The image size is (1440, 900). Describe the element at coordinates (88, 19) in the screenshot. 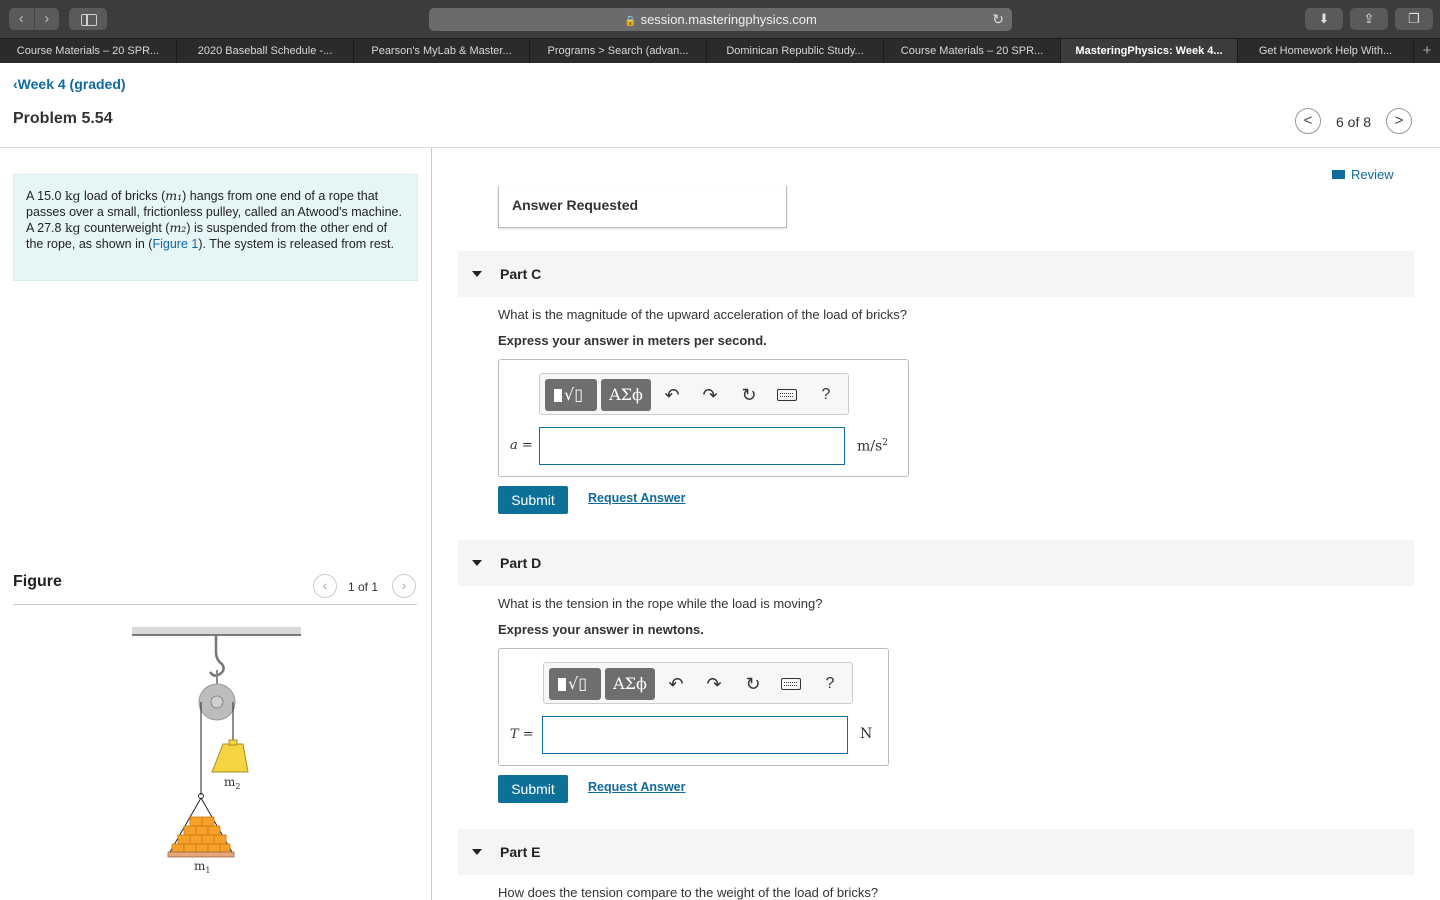

I see `sidebar-toggle-icon` at that location.